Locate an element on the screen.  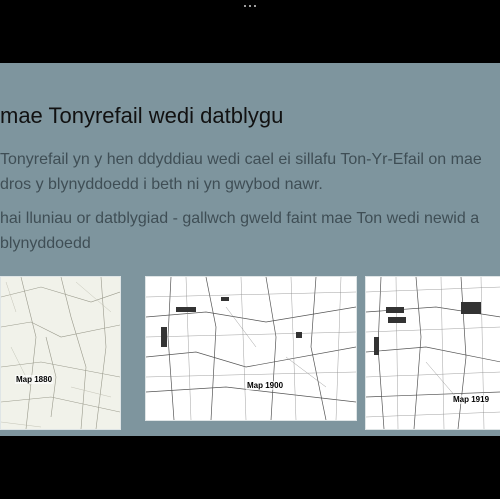
map-1900-drawing is located at coordinates (251, 348).